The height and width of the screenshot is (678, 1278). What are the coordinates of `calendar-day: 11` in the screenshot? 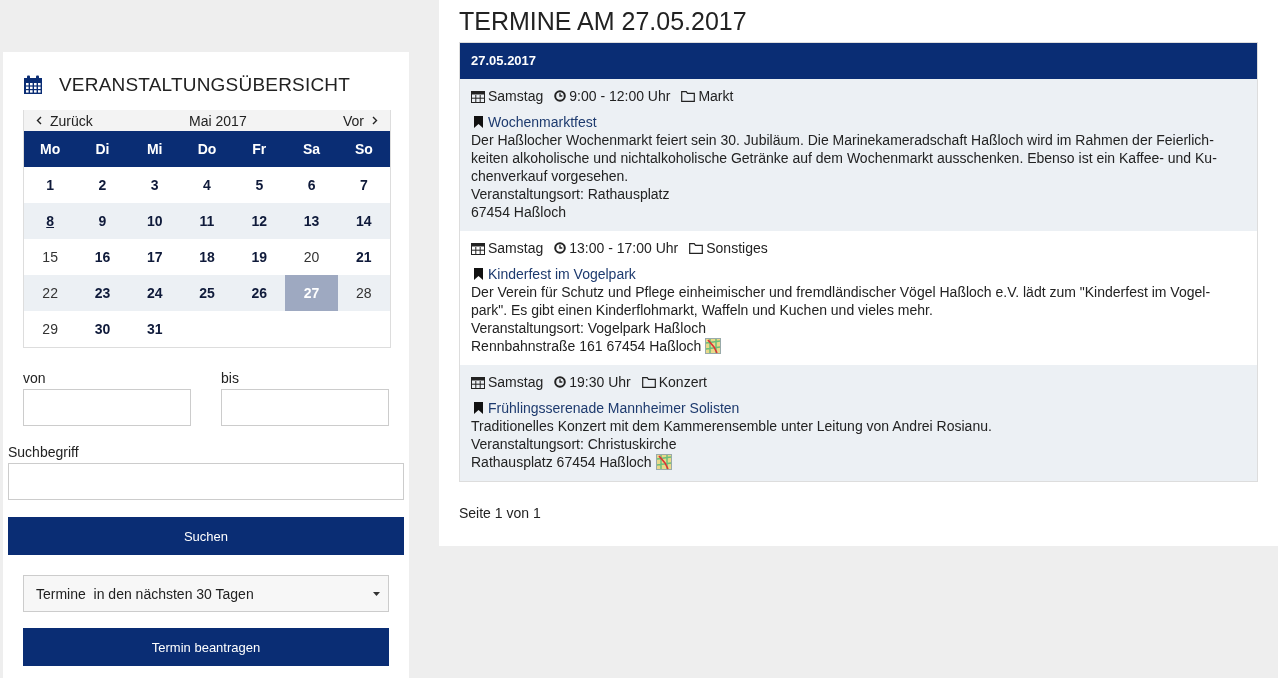 It's located at (207, 221).